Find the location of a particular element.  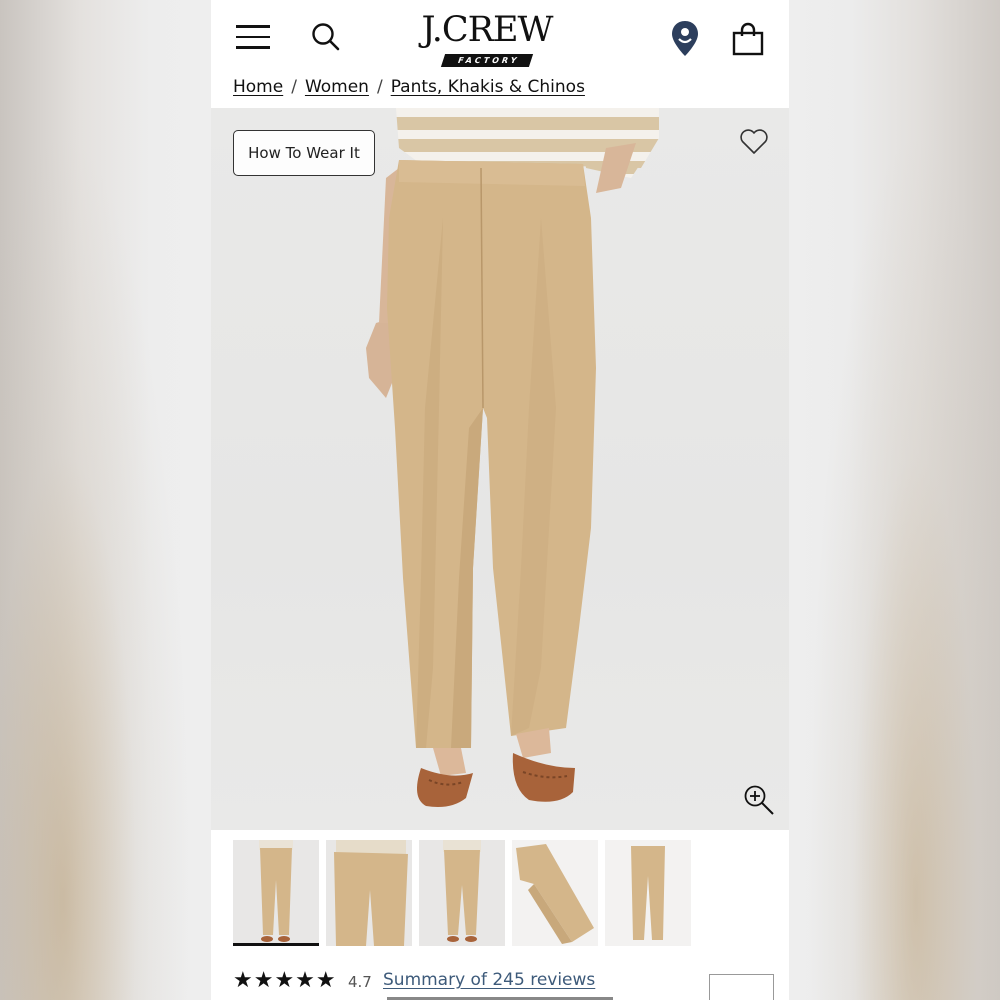

thumbnail-flat-lay is located at coordinates (648, 893).